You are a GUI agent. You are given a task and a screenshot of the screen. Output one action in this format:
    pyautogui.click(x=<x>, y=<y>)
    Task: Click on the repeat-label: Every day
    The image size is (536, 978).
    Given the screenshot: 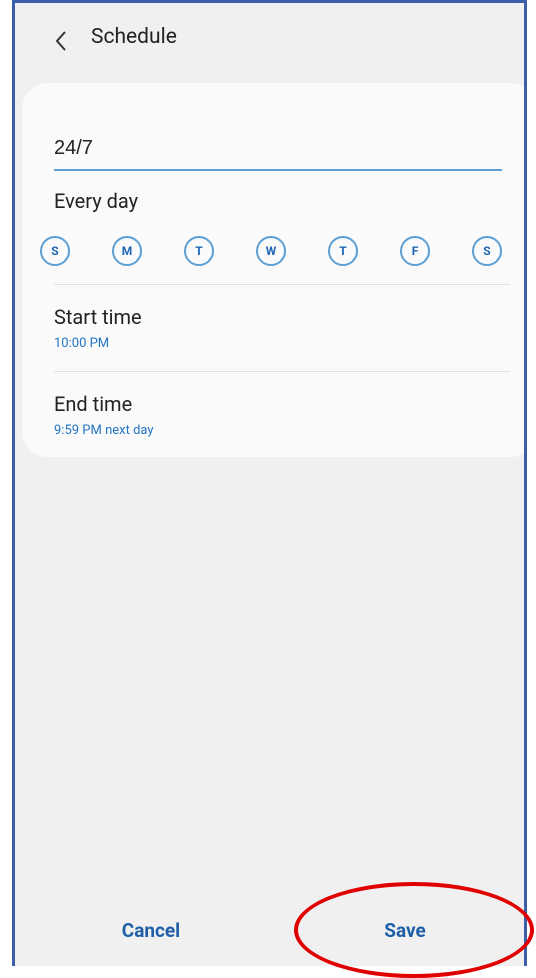 What is the action you would take?
    pyautogui.click(x=96, y=201)
    